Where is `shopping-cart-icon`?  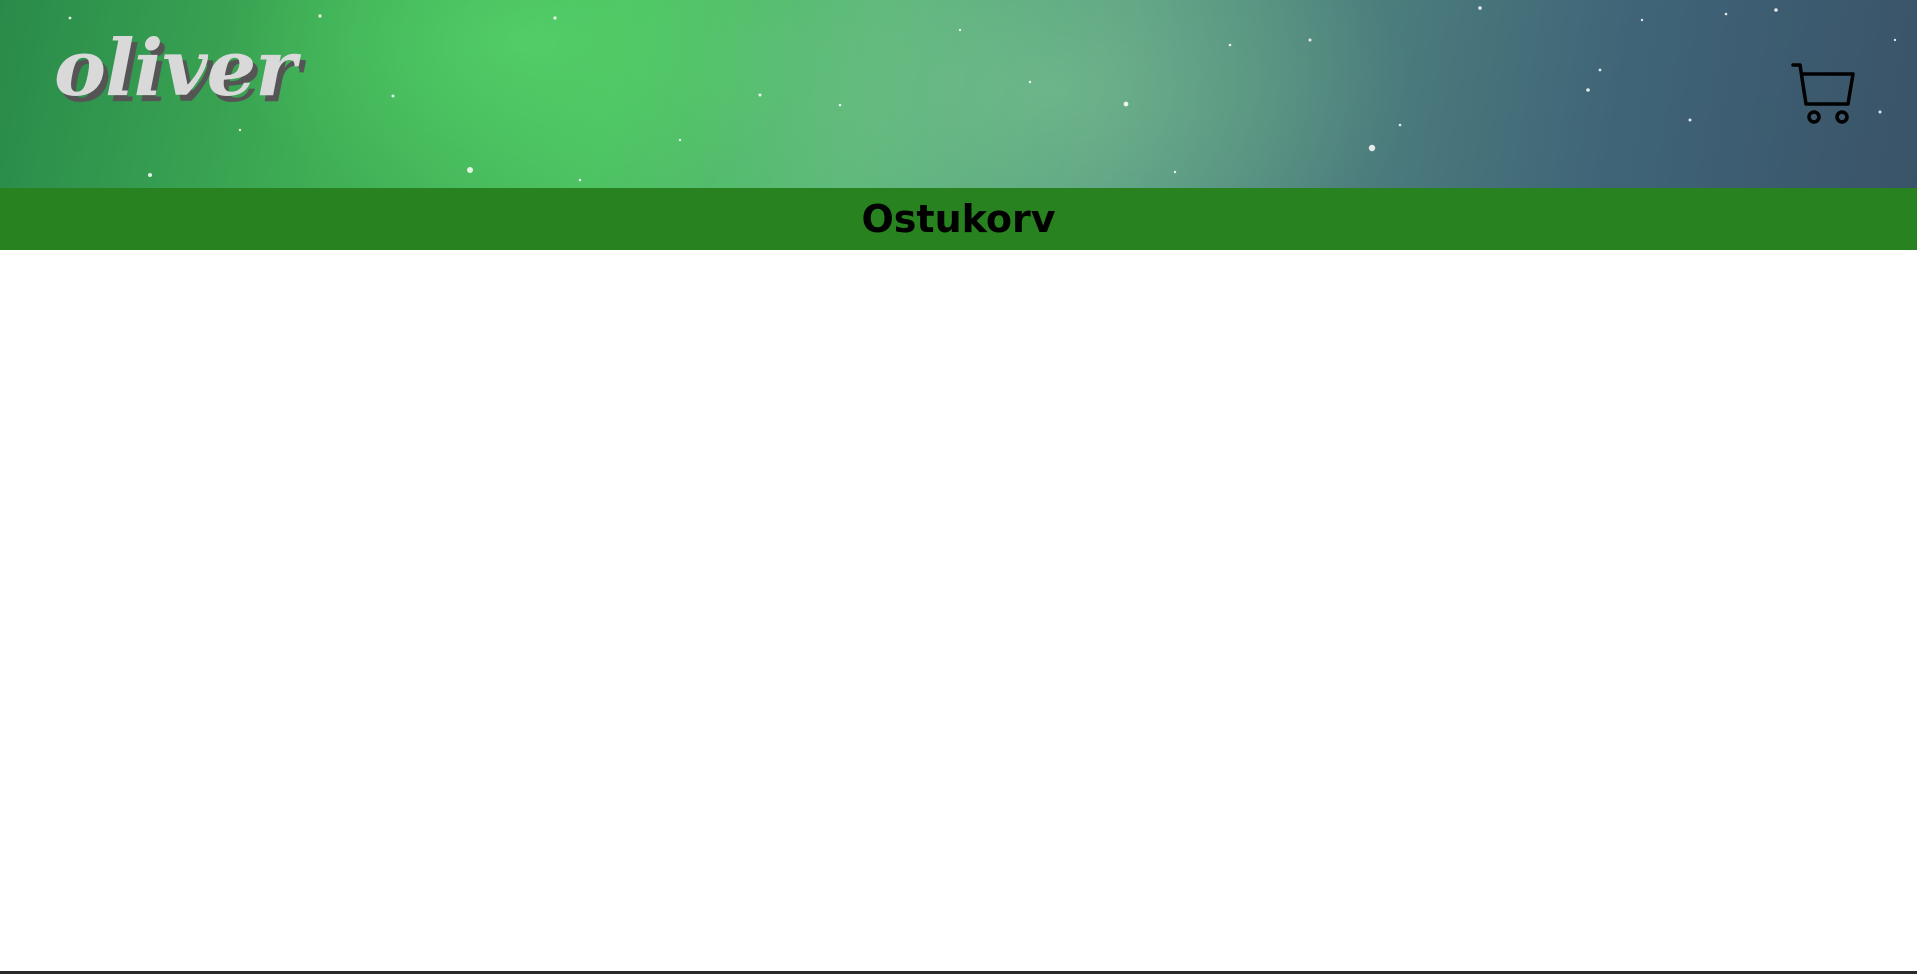
shopping-cart-icon is located at coordinates (1823, 93).